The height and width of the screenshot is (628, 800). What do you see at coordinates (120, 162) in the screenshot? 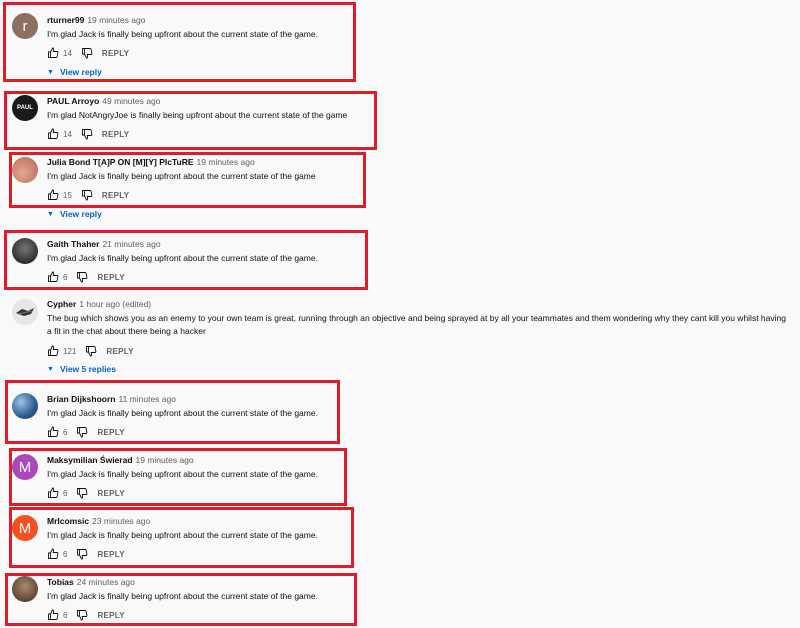
I see `author-name: Julia Bond T[A]P ON [M][Y] PIcTuRE` at bounding box center [120, 162].